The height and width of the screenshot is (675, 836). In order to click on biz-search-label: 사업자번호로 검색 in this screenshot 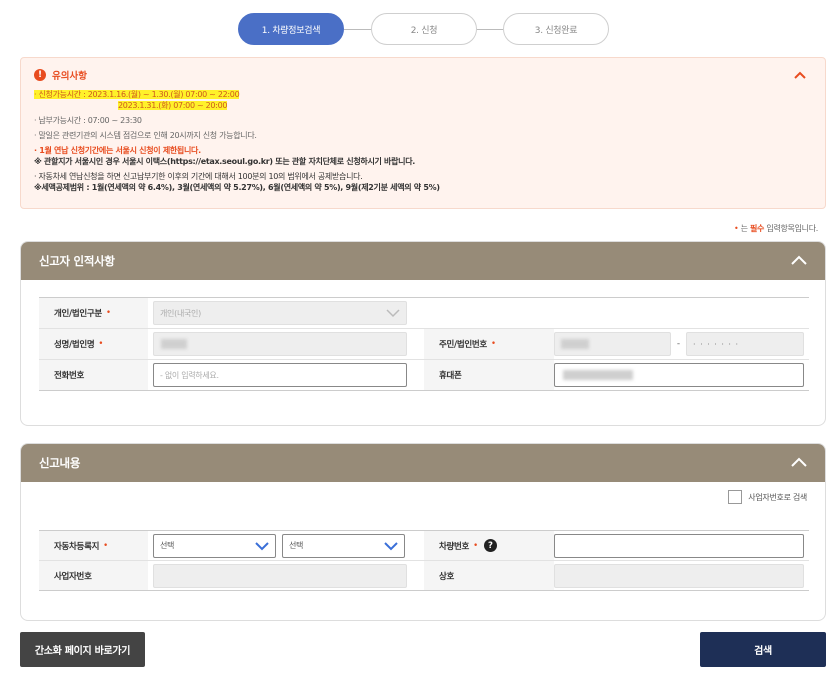, I will do `click(777, 497)`.